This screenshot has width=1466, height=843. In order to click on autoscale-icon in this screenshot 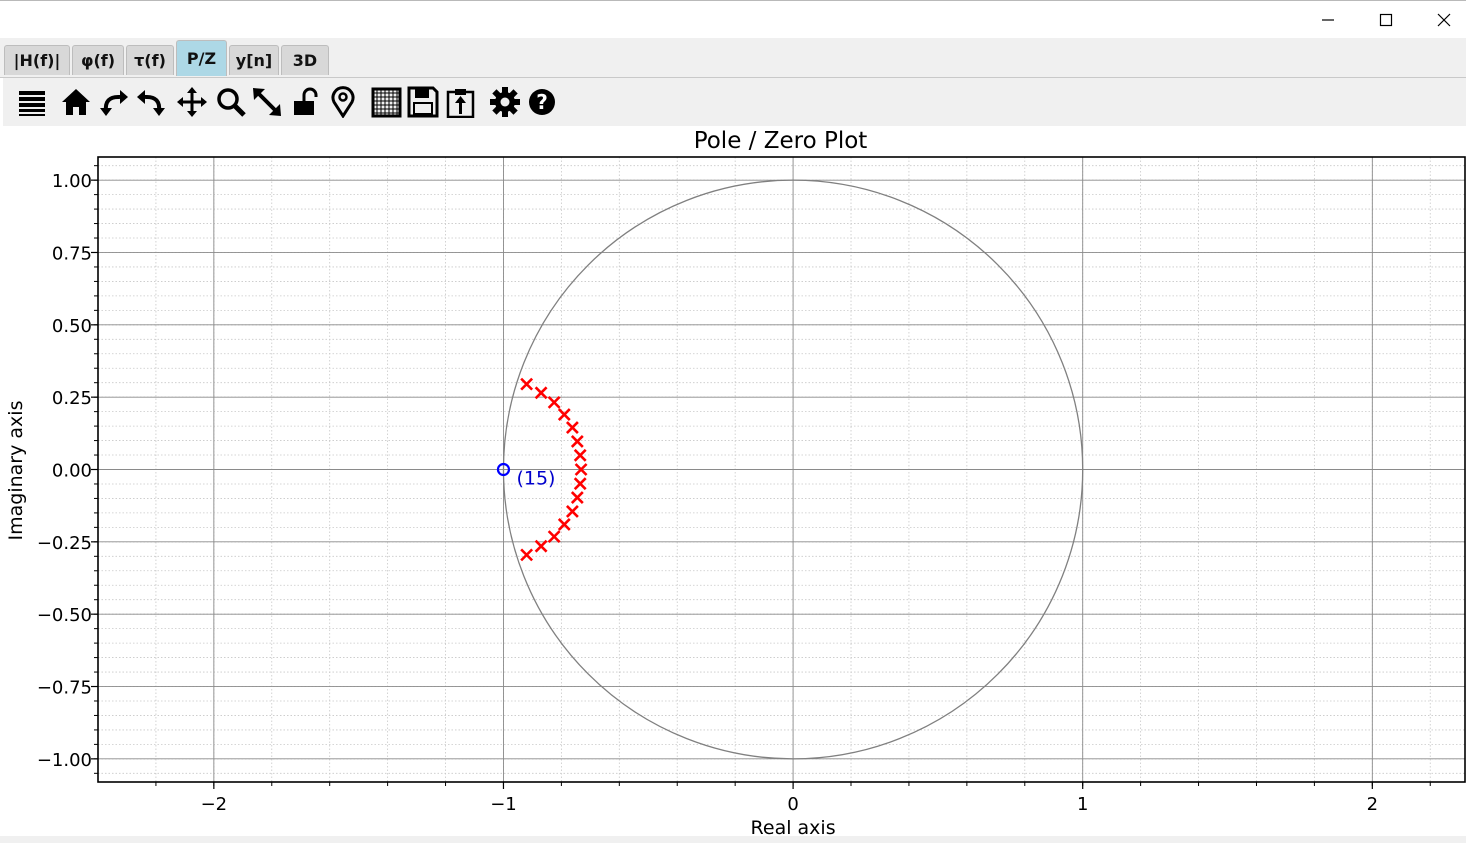, I will do `click(267, 102)`.